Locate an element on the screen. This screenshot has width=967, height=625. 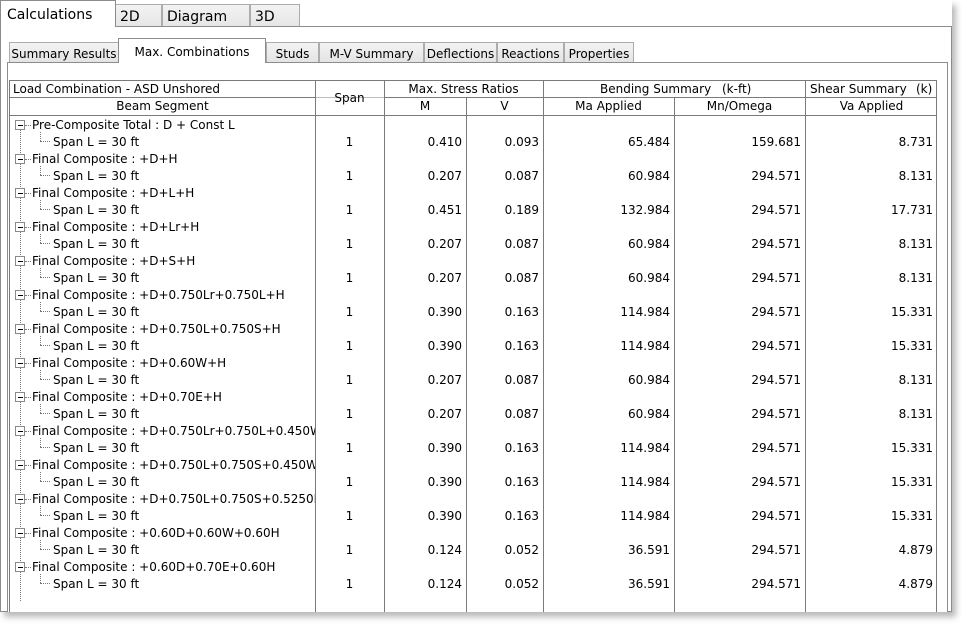
tab-3d: 3D is located at coordinates (275, 15).